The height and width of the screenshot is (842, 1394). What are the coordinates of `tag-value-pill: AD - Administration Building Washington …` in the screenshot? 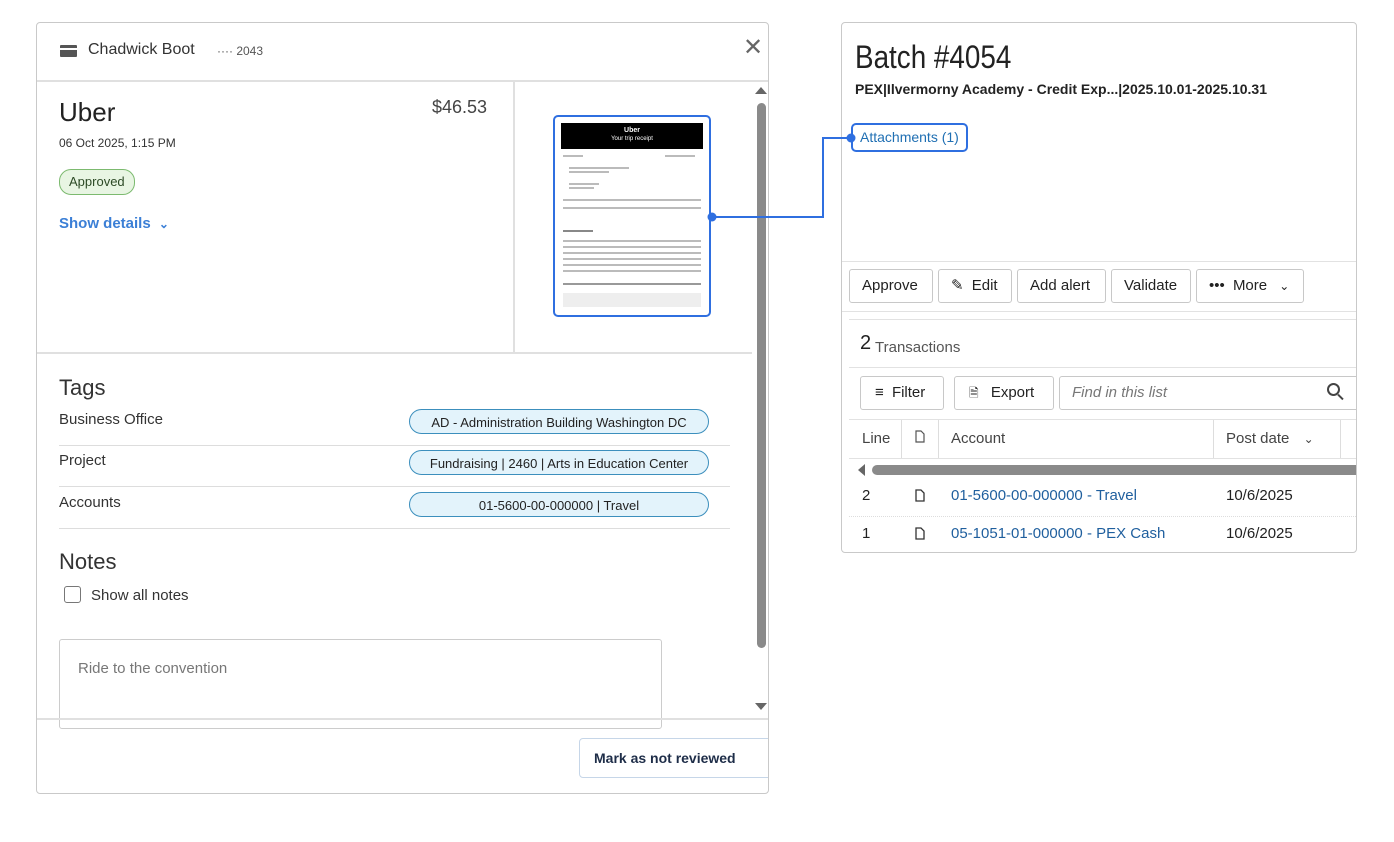 It's located at (559, 421).